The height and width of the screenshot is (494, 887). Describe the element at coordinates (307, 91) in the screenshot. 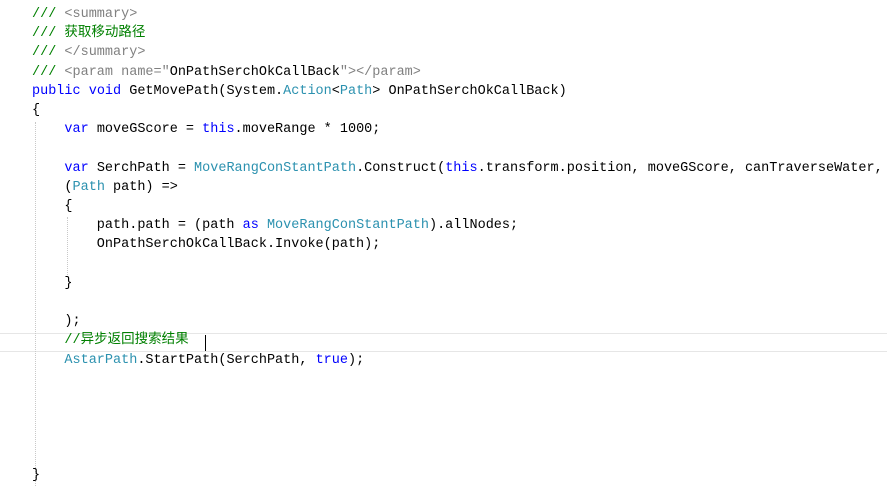

I see `code-token: Action` at that location.